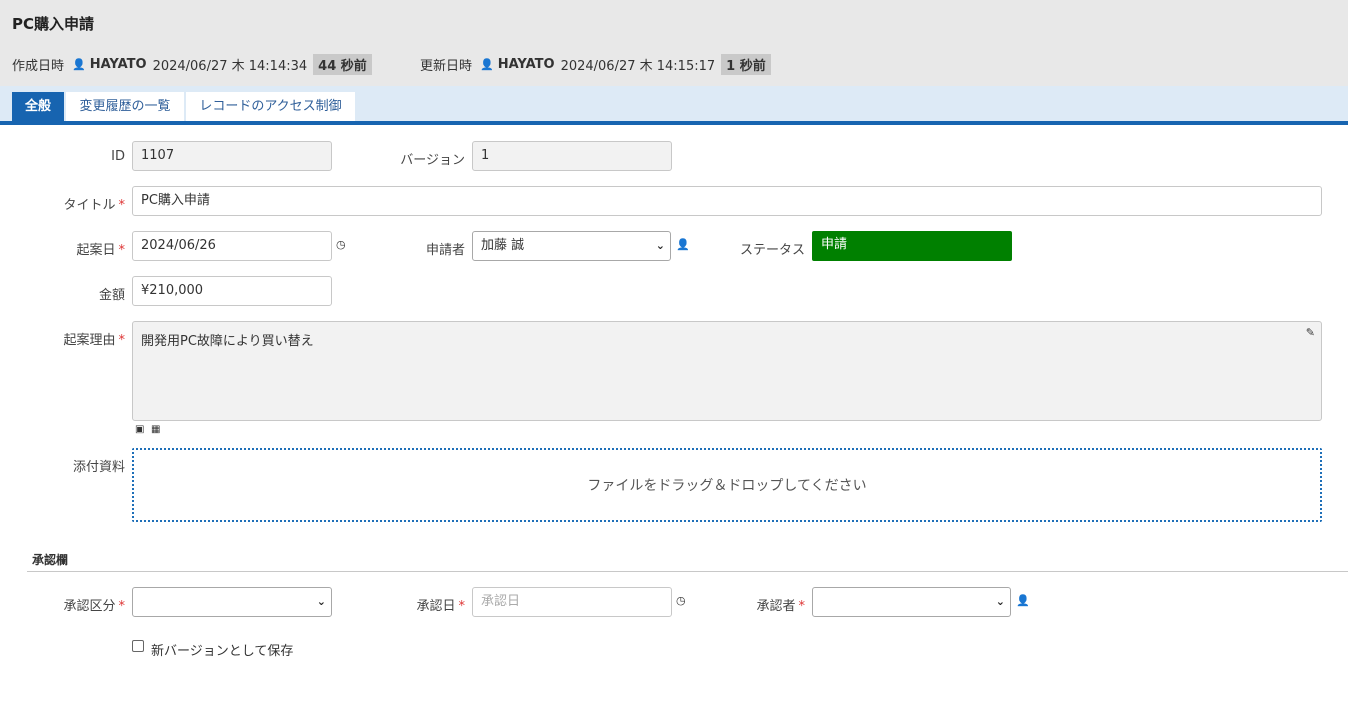 The width and height of the screenshot is (1348, 705). What do you see at coordinates (232, 246) in the screenshot?
I see `proposal-date-input: 2024/06/26` at bounding box center [232, 246].